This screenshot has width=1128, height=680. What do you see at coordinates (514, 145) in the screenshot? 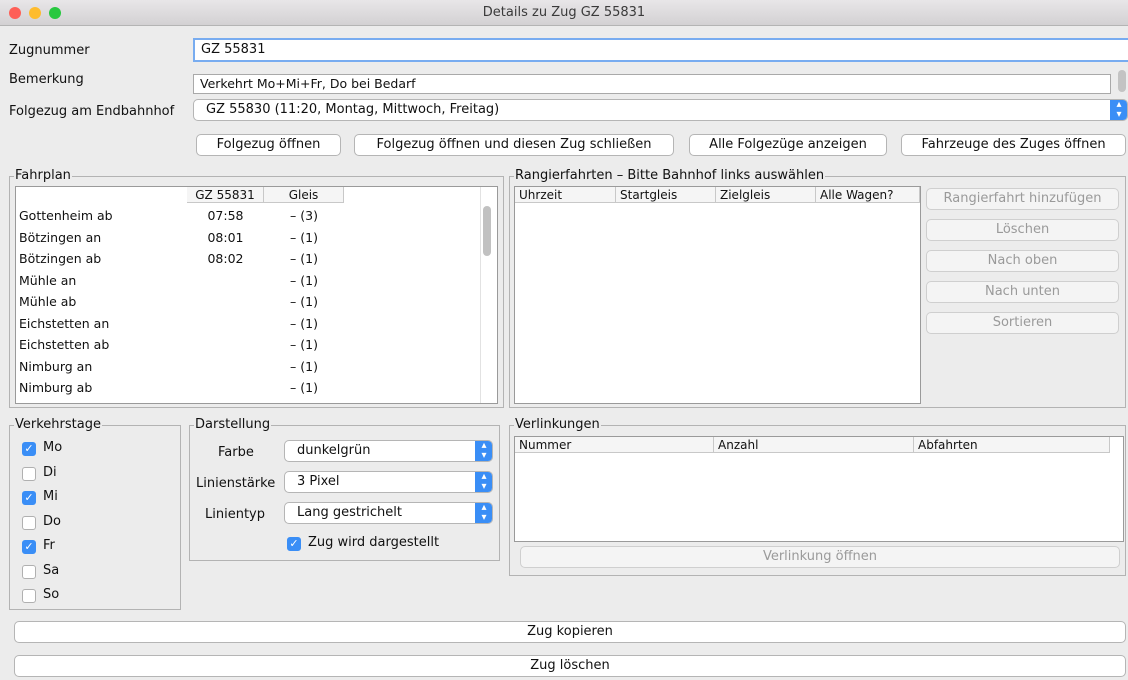
I see `folgezug-oeffnen-schliessen-button: Folgezug öffnen und diesen Zug schließen` at bounding box center [514, 145].